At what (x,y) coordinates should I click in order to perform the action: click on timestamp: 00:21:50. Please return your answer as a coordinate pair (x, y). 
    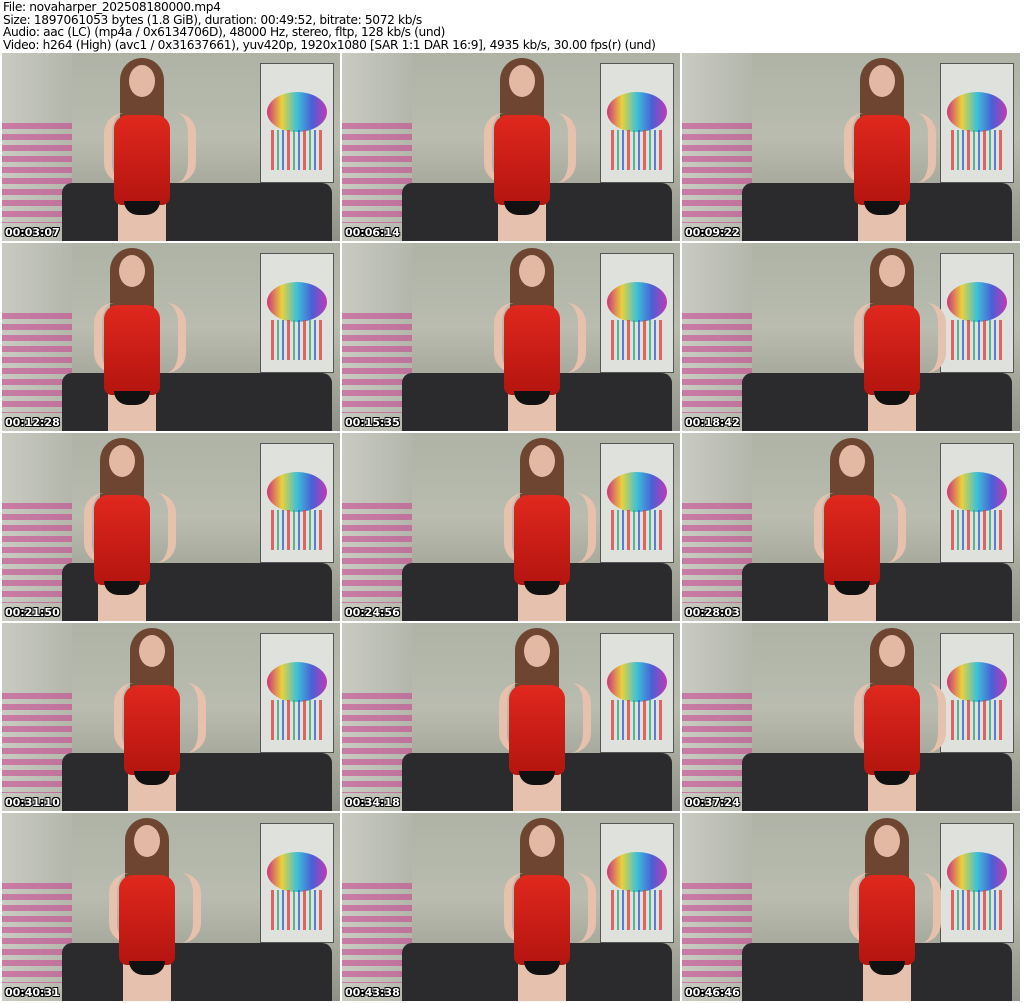
    Looking at the image, I should click on (32, 612).